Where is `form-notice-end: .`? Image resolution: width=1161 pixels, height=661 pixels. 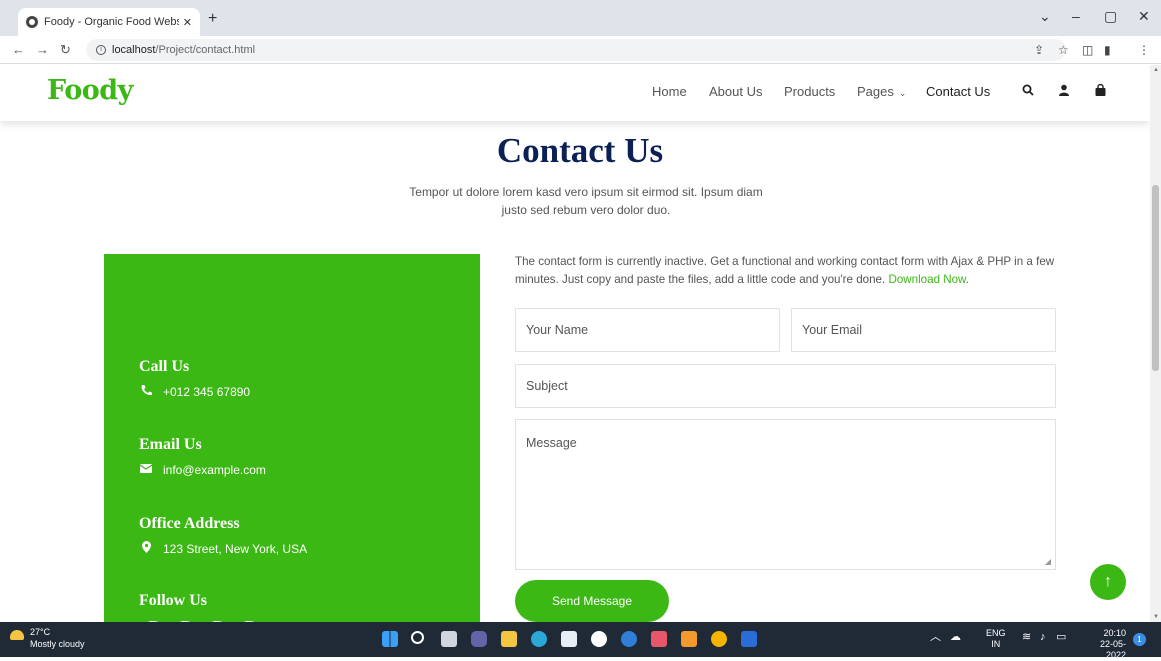 form-notice-end: . is located at coordinates (967, 279).